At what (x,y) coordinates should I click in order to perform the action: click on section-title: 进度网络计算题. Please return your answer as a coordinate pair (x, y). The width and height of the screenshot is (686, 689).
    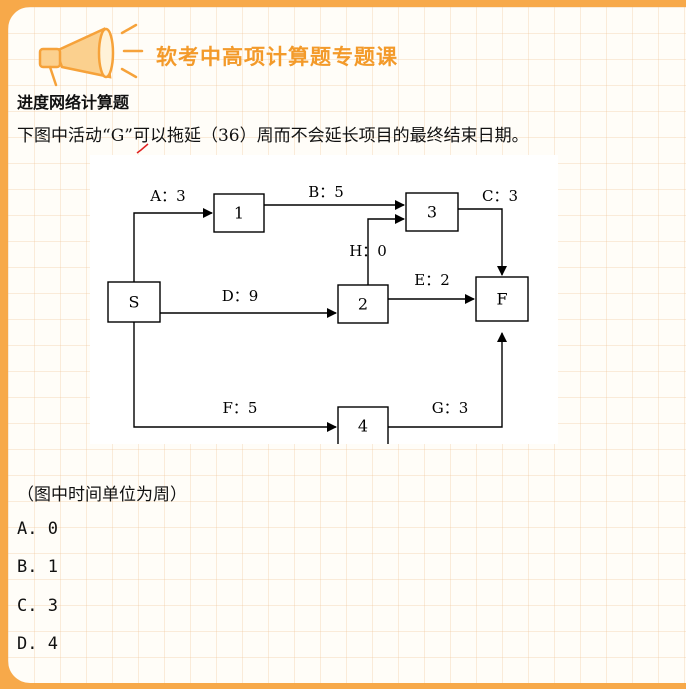
    Looking at the image, I should click on (73, 102).